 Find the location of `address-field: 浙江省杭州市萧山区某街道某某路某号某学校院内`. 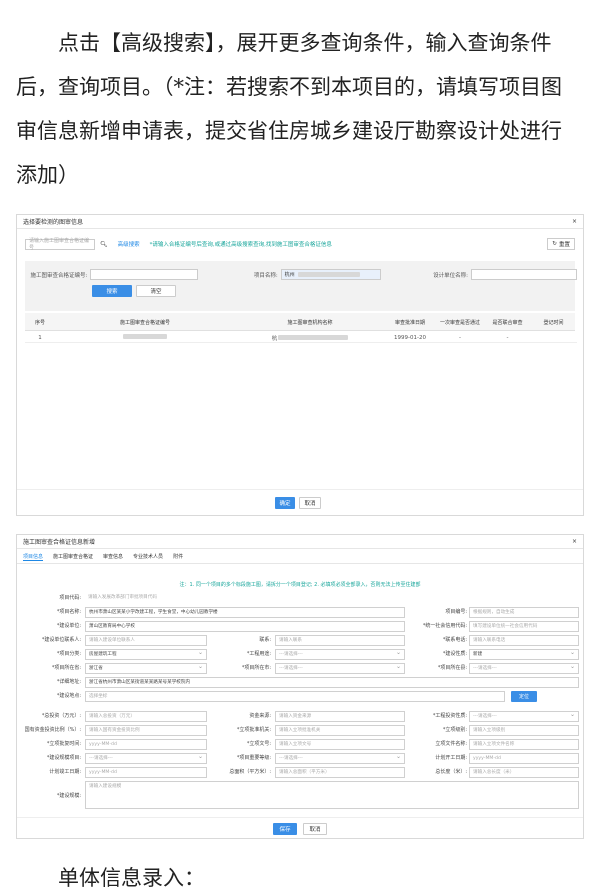

address-field: 浙江省杭州市萧山区某街道某某路某号某学校院内 is located at coordinates (332, 682).